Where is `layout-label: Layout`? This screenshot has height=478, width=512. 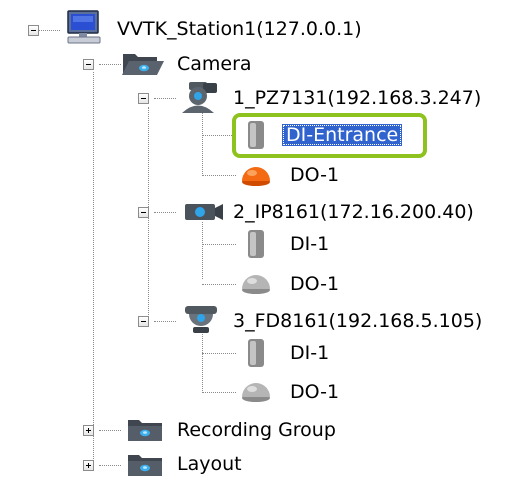
layout-label: Layout is located at coordinates (209, 464).